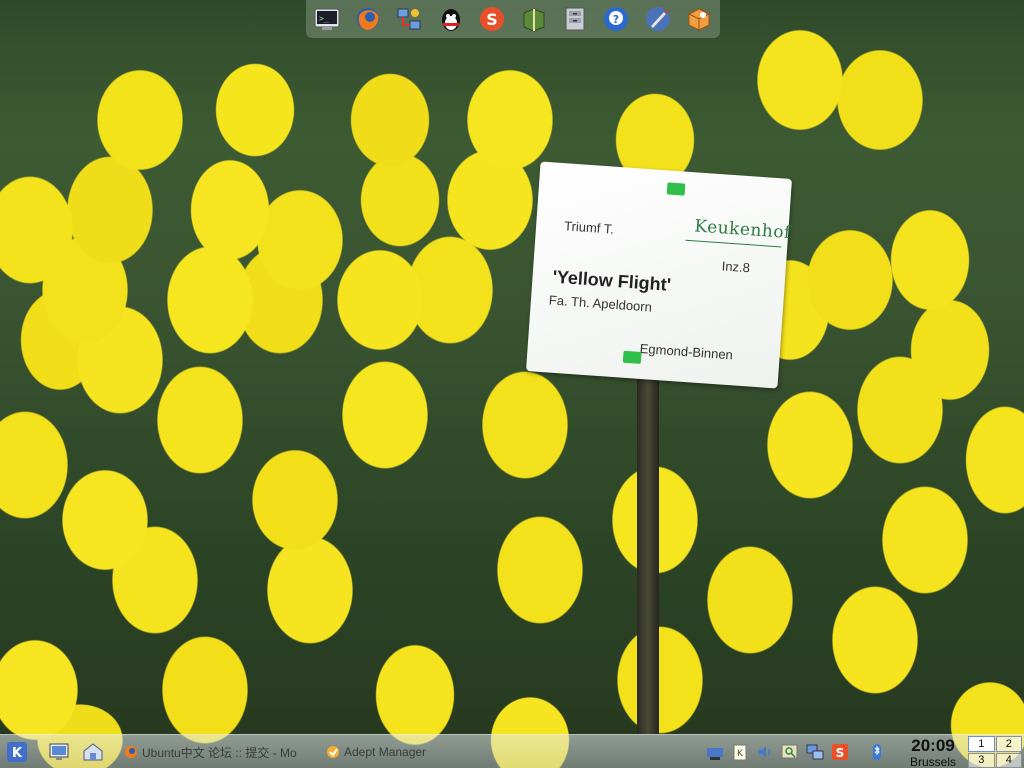 This screenshot has width=1024, height=768. I want to click on k-menu-icon: K, so click(17, 752).